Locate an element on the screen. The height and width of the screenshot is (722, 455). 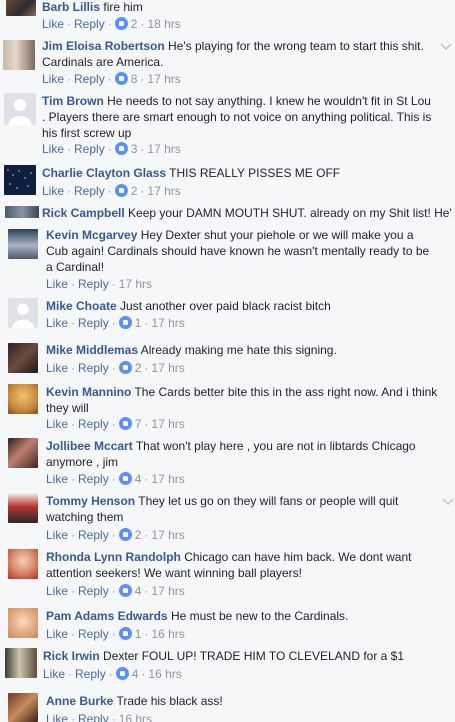
commenter-name: Charlie Clayton Glass is located at coordinates (104, 173).